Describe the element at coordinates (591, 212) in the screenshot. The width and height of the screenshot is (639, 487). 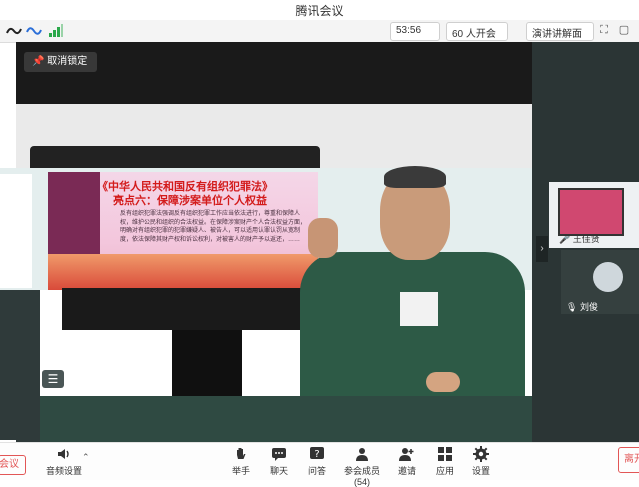
I see `participant-tile-1-slide` at that location.